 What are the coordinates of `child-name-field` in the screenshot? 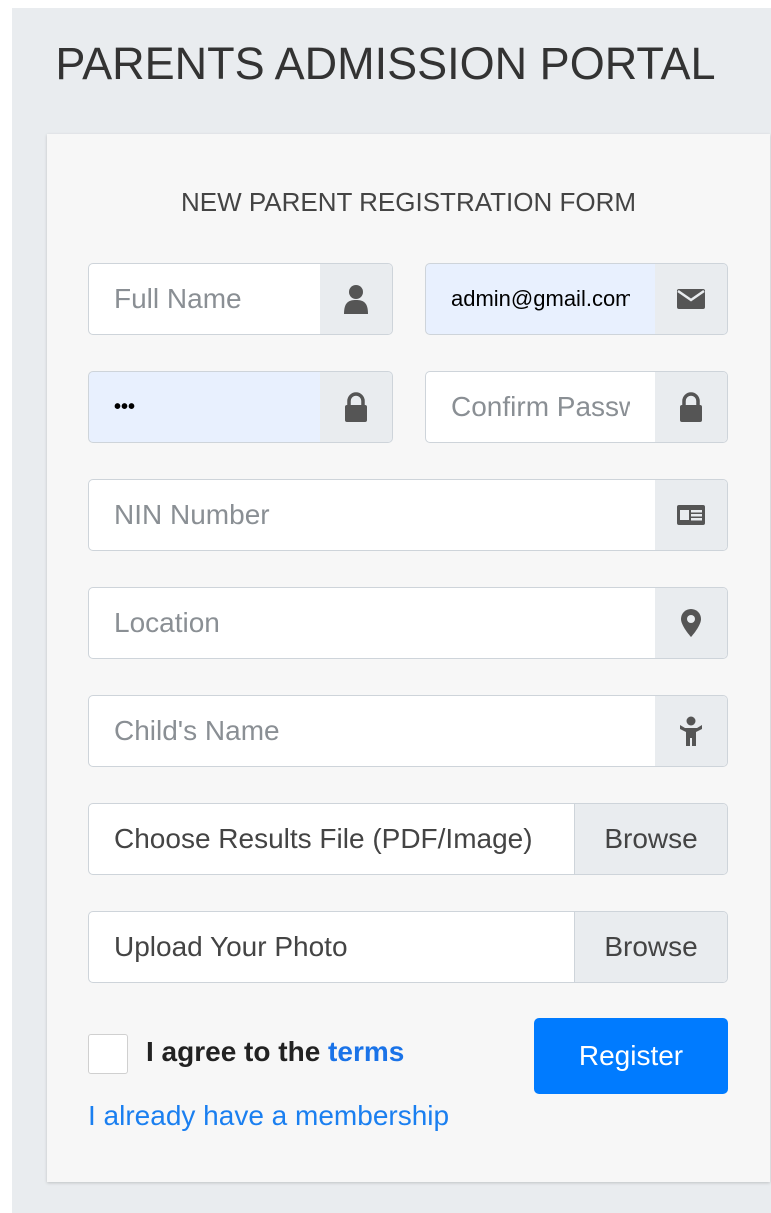 It's located at (408, 731).